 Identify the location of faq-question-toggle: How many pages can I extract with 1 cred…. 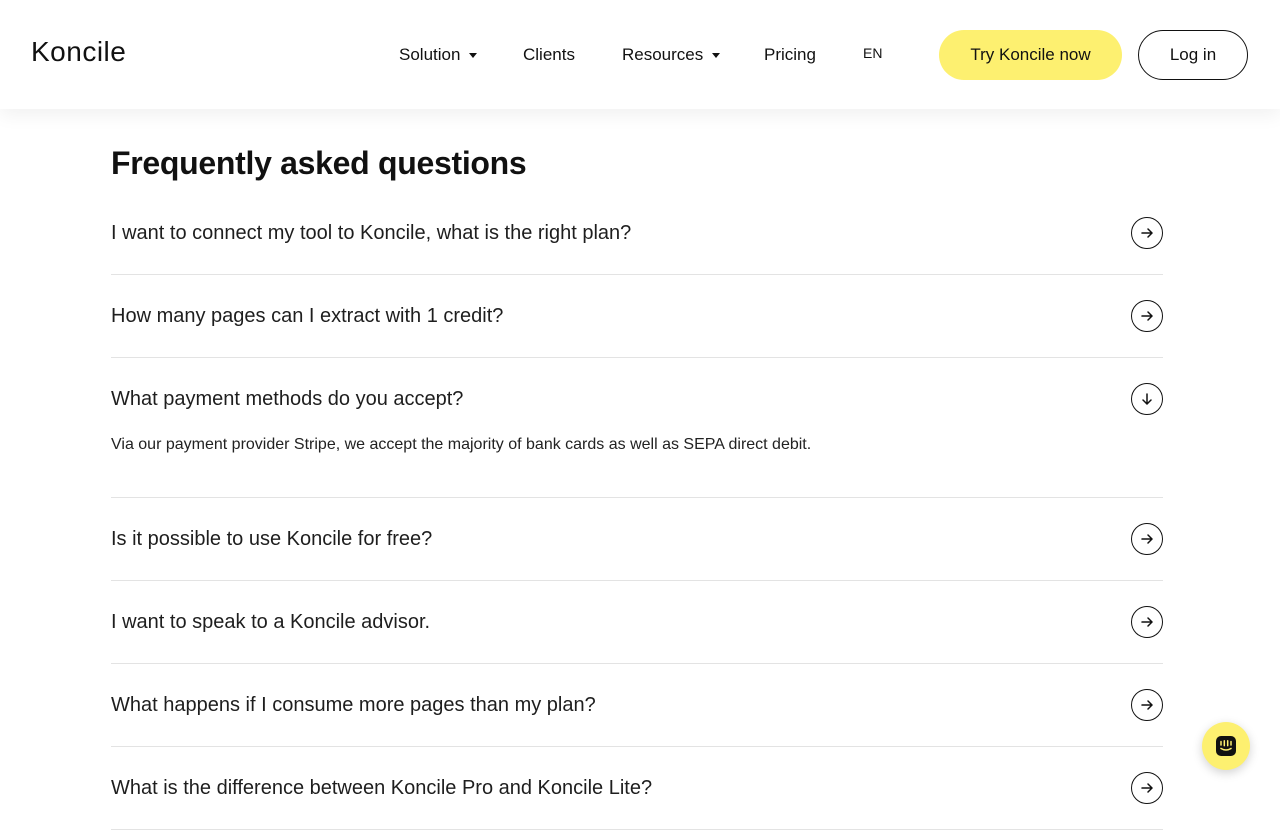
(637, 316).